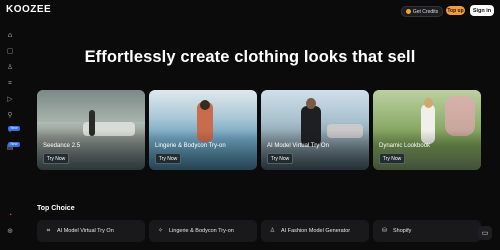  Describe the element at coordinates (425, 11) in the screenshot. I see `get-credits-label: Get Credits` at that location.